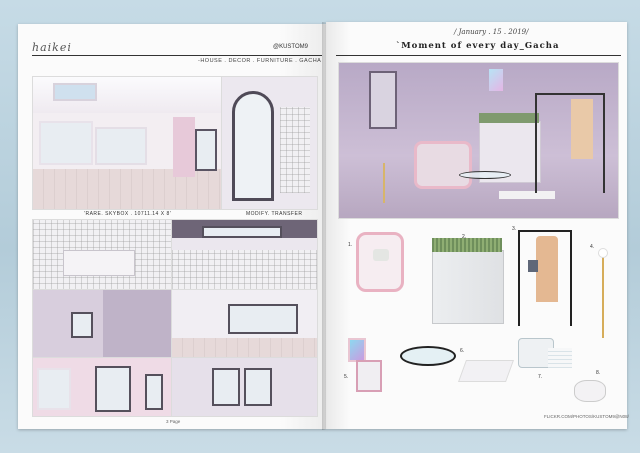 This screenshot has width=640, height=453. What do you see at coordinates (274, 214) in the screenshot?
I see `permission-caption: MODIFY. TRANSFER` at bounding box center [274, 214].